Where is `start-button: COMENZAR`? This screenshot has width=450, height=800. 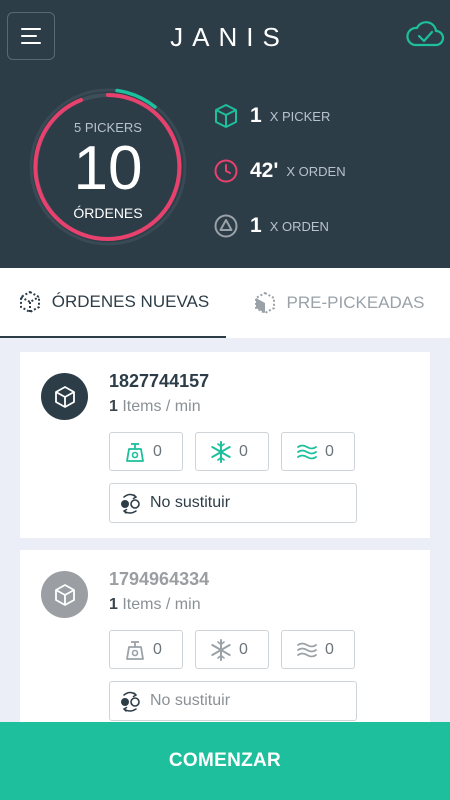 start-button: COMENZAR is located at coordinates (225, 761).